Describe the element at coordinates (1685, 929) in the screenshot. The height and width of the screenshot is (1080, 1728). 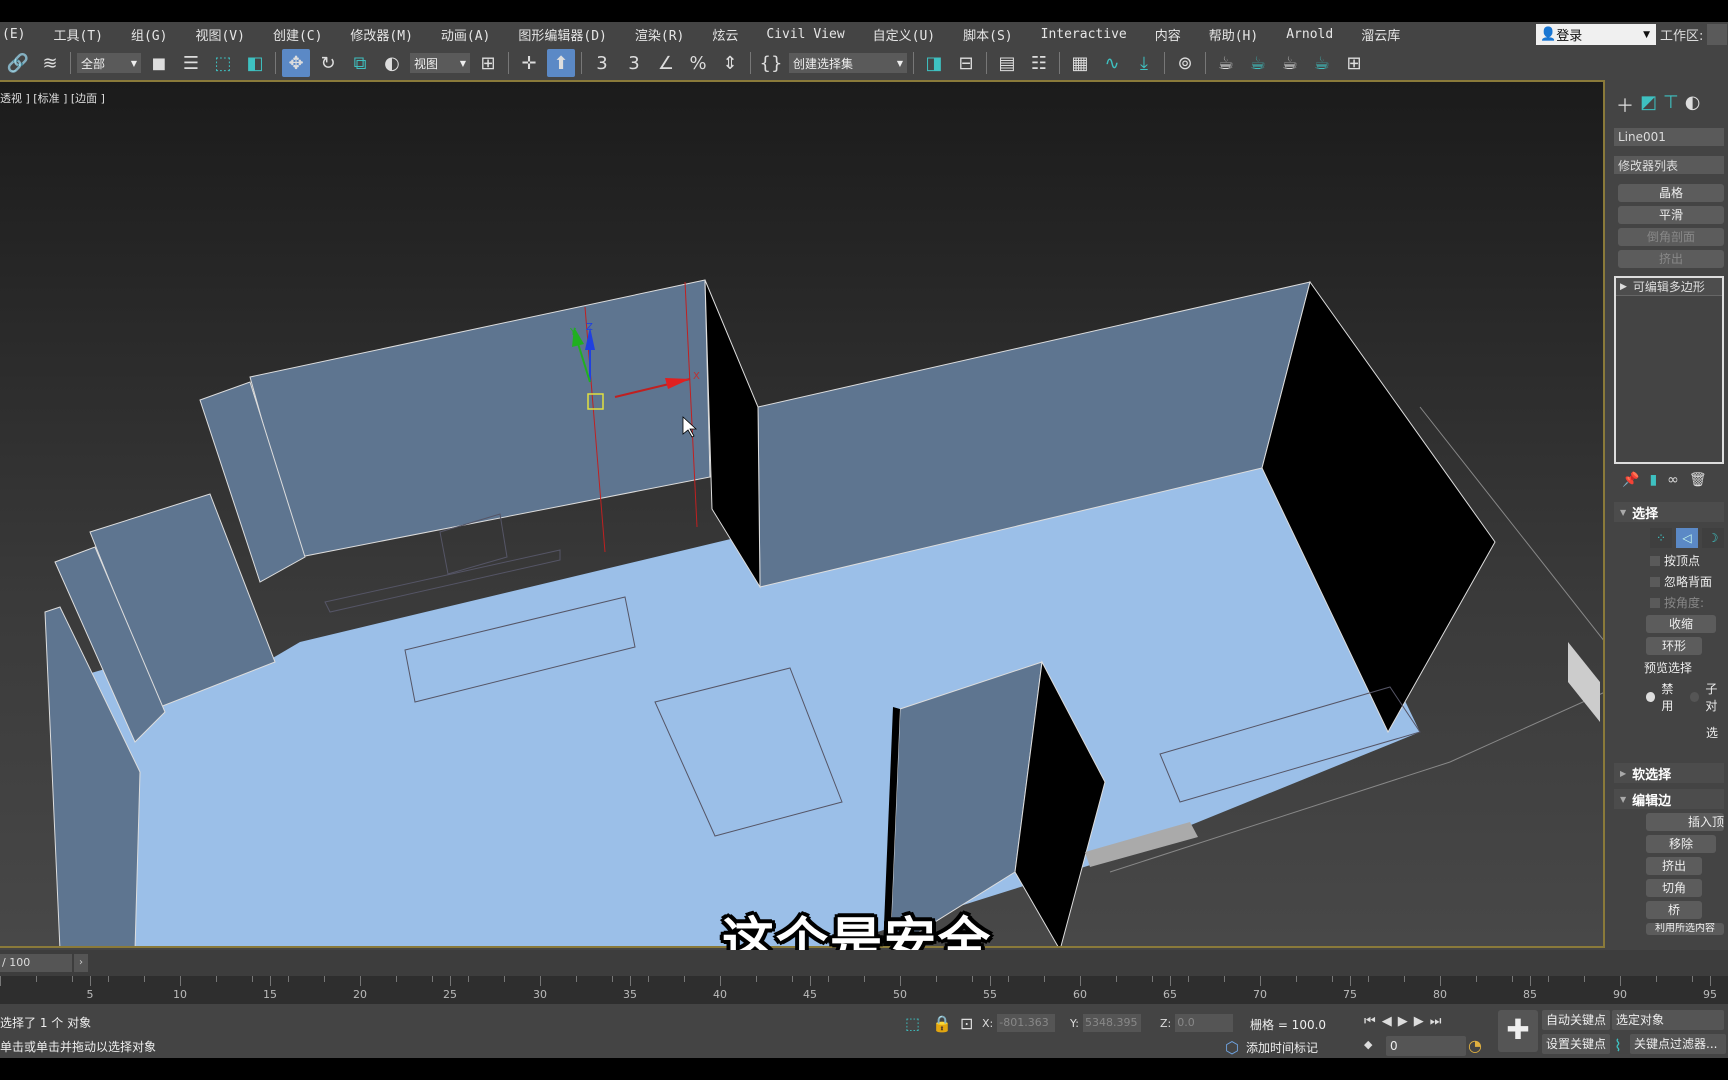
I see `create-shape-button: 利用所选内容` at that location.